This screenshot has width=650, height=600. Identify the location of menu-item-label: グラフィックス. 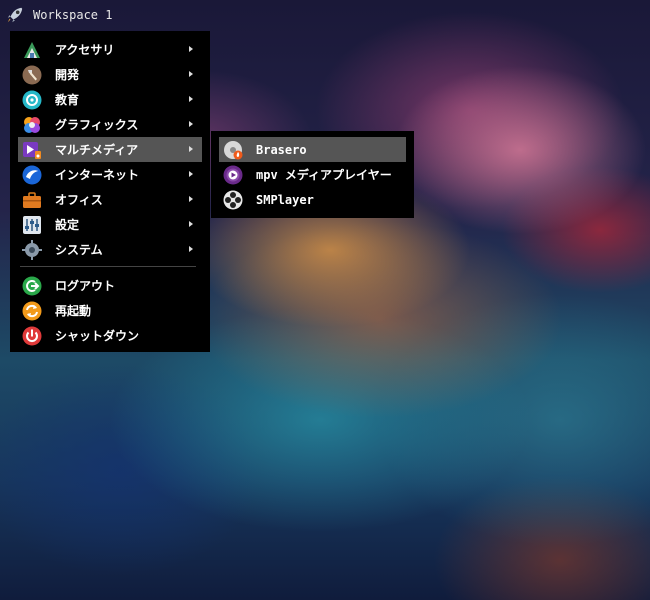
(97, 125).